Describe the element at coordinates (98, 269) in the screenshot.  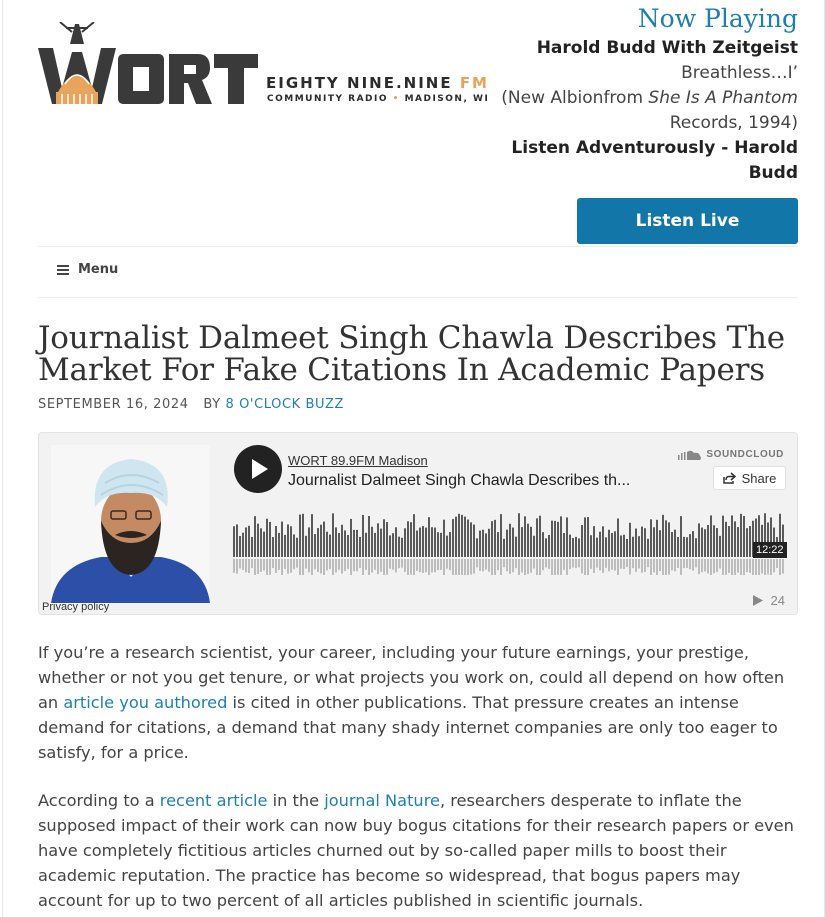
I see `menu-label: Menu` at that location.